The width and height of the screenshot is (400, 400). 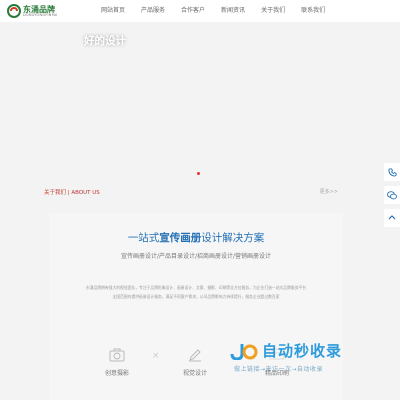 I want to click on side-toolbar, so click(x=392, y=197).